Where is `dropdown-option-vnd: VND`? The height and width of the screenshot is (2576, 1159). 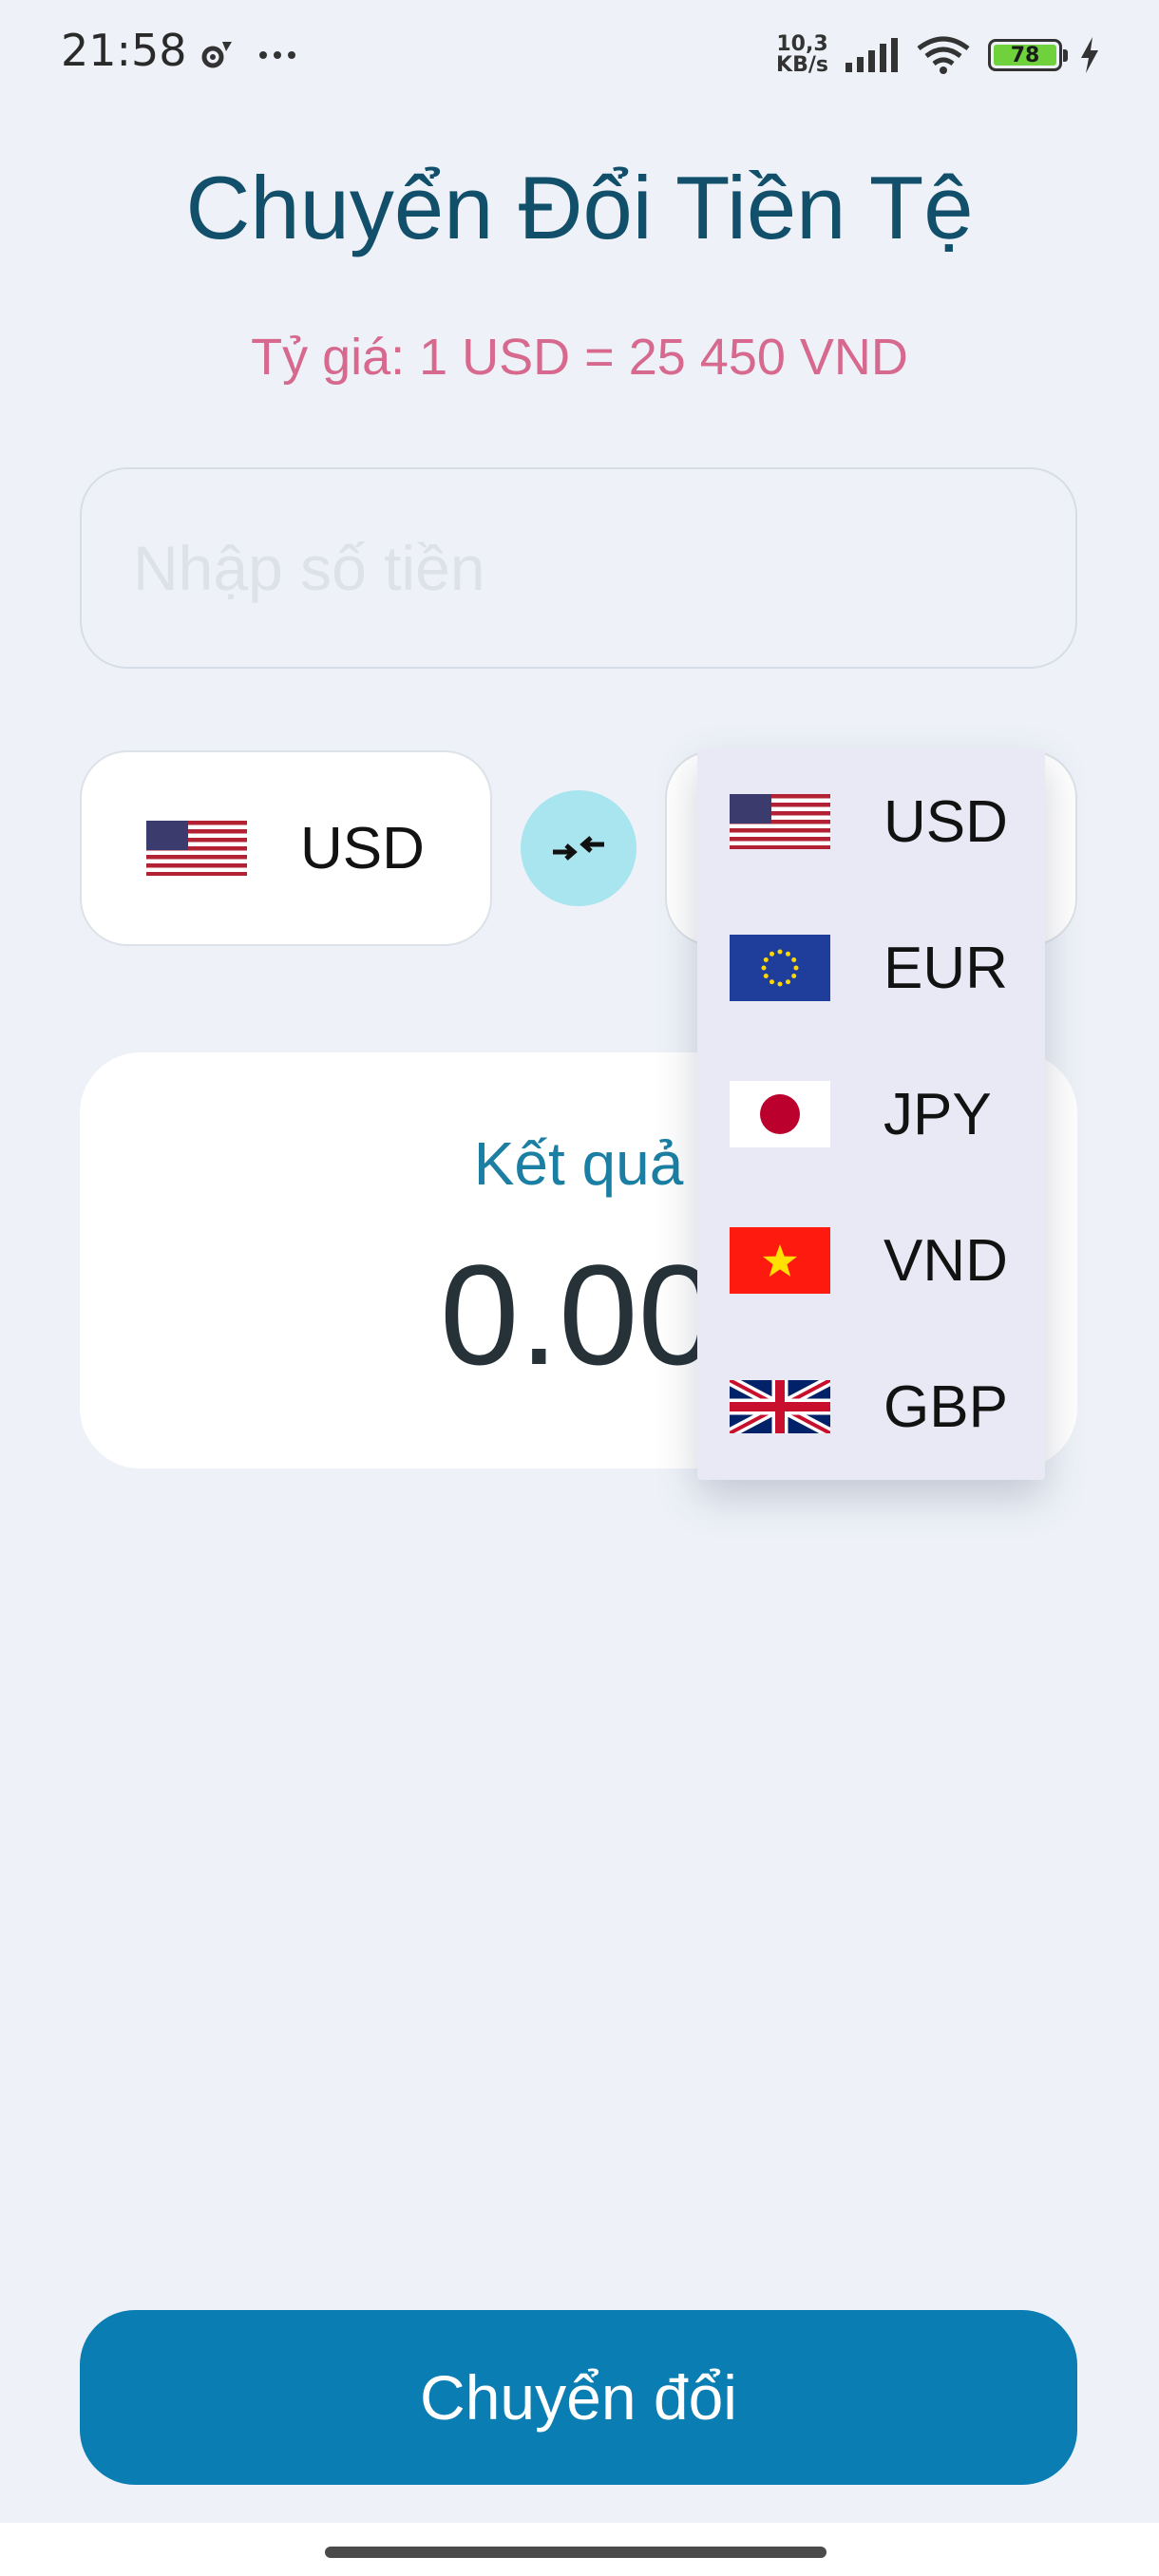 dropdown-option-vnd: VND is located at coordinates (871, 1260).